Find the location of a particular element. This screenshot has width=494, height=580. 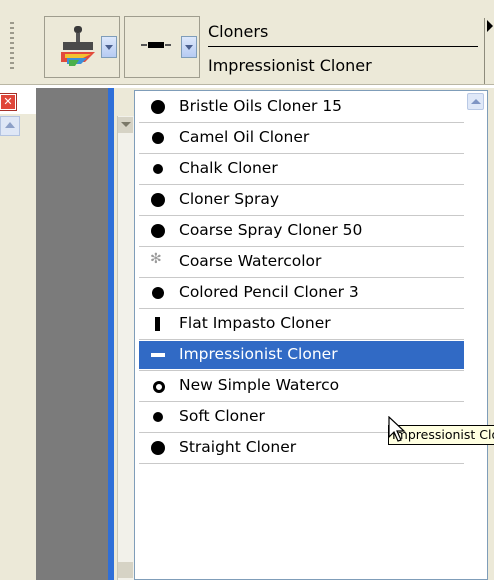

ring-dab-icon is located at coordinates (158, 386).